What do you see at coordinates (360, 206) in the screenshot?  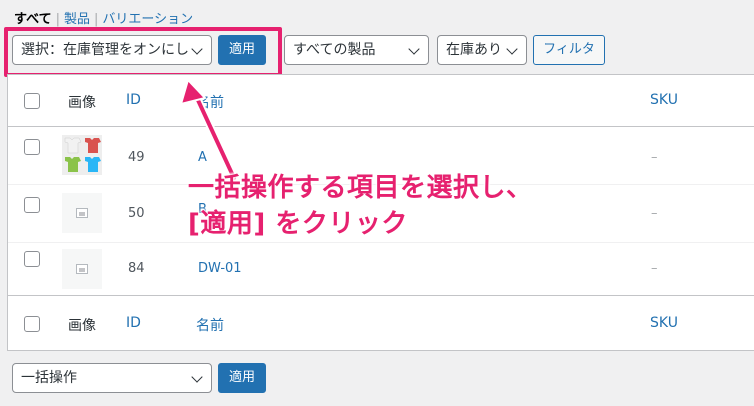 I see `annotation-callout: 一括操作する項目を選択し、 [適用] をクリック` at bounding box center [360, 206].